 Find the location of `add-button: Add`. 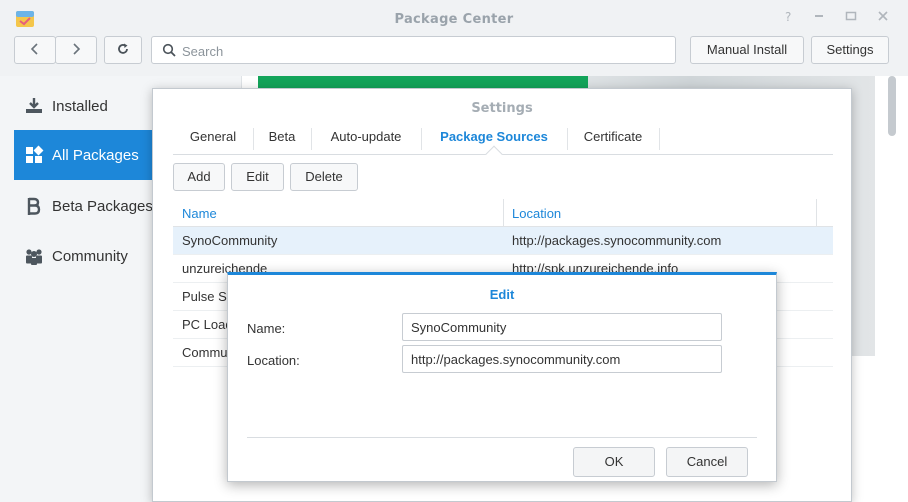

add-button: Add is located at coordinates (199, 177).